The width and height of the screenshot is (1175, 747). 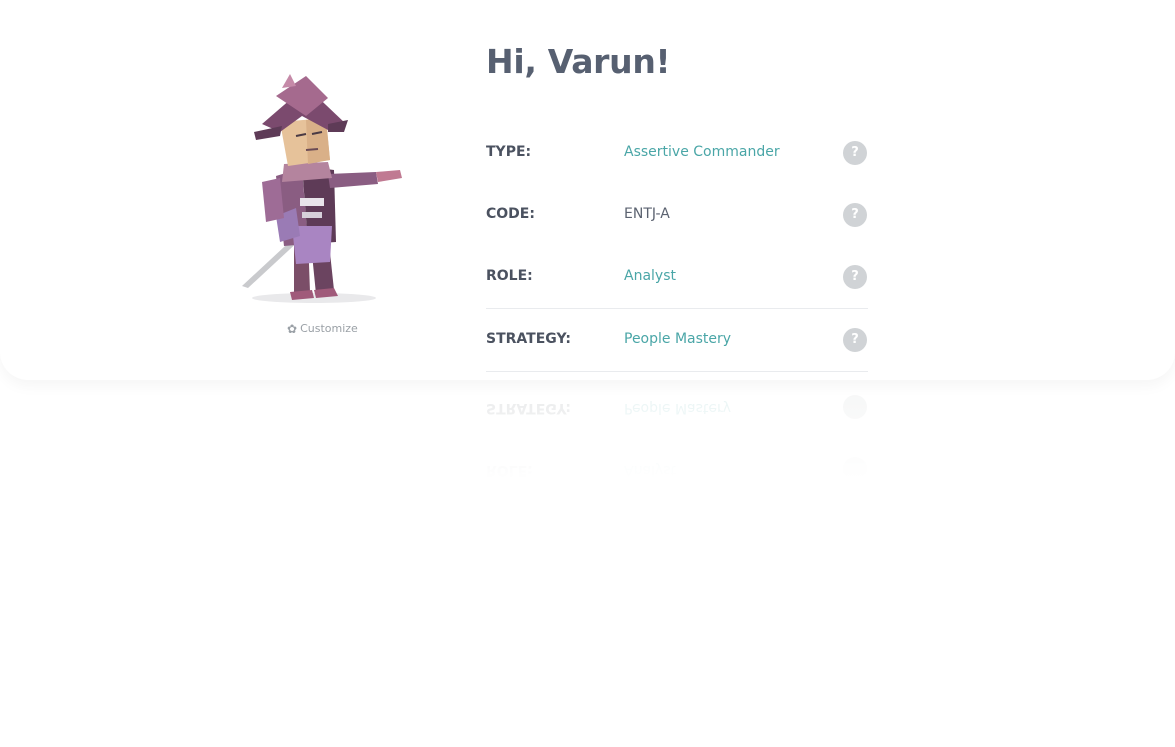 I want to click on role-value: Analyst, so click(x=650, y=276).